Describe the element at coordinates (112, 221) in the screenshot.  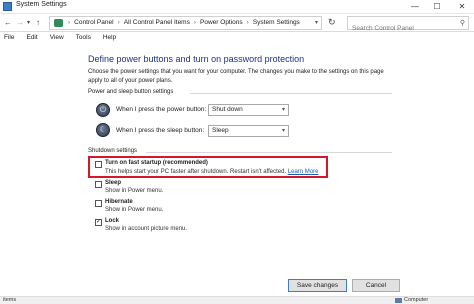
I see `lock-option-label: Lock` at that location.